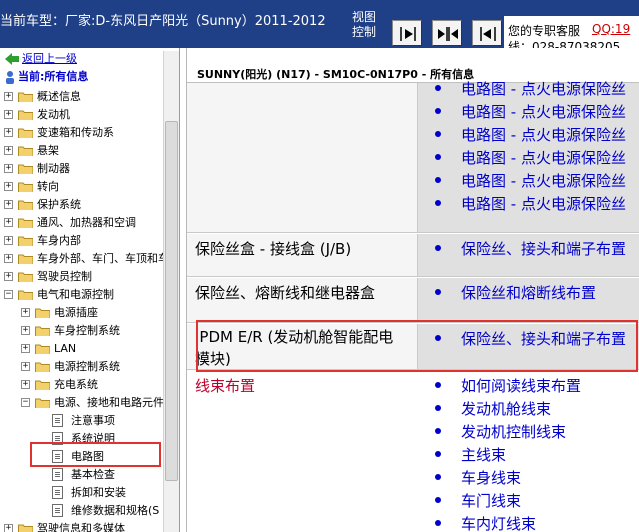 The image size is (639, 532). What do you see at coordinates (438, 338) in the screenshot?
I see `row3-bullet` at bounding box center [438, 338].